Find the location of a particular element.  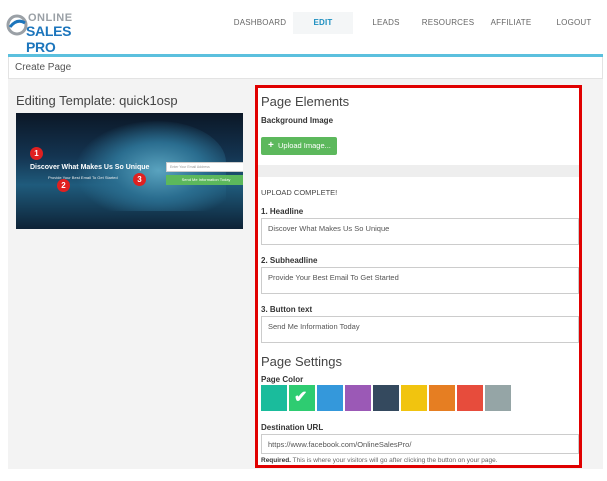

badge-1: 1 is located at coordinates (36, 153).